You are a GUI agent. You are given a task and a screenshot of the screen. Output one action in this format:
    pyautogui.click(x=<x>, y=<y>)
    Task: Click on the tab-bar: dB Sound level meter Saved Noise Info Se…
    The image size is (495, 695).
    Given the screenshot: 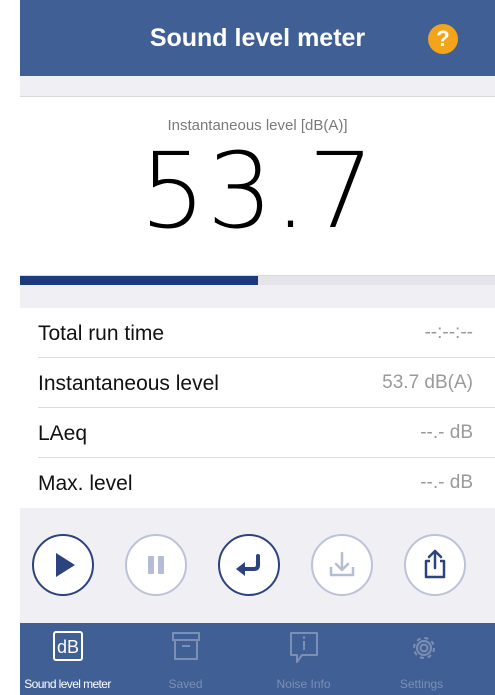 What is the action you would take?
    pyautogui.click(x=257, y=659)
    